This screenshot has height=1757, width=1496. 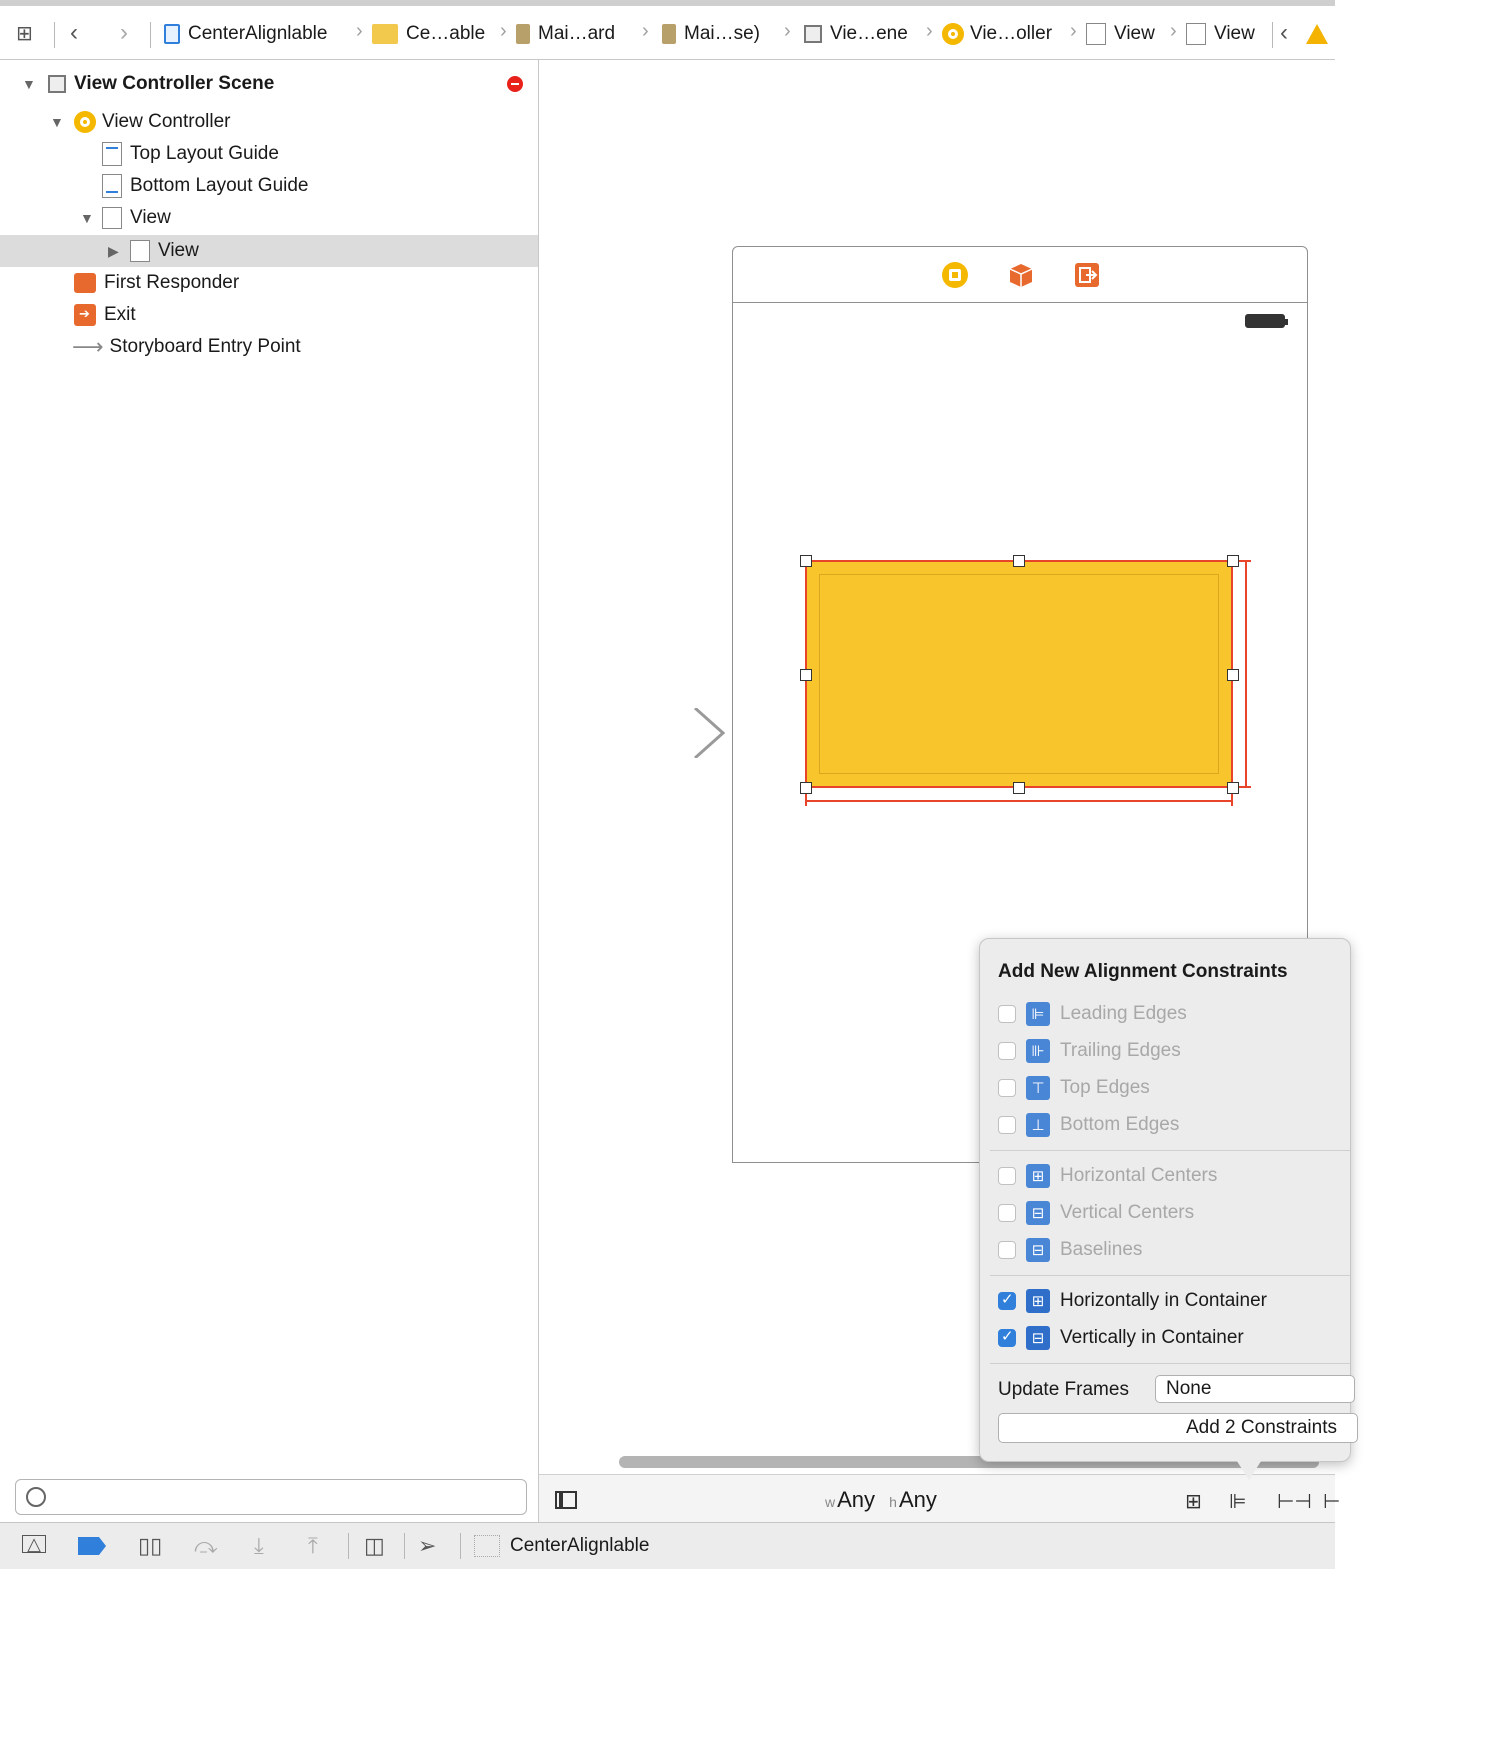 I want to click on resolve-issues-icon: ⊢, so click(x=1331, y=1501).